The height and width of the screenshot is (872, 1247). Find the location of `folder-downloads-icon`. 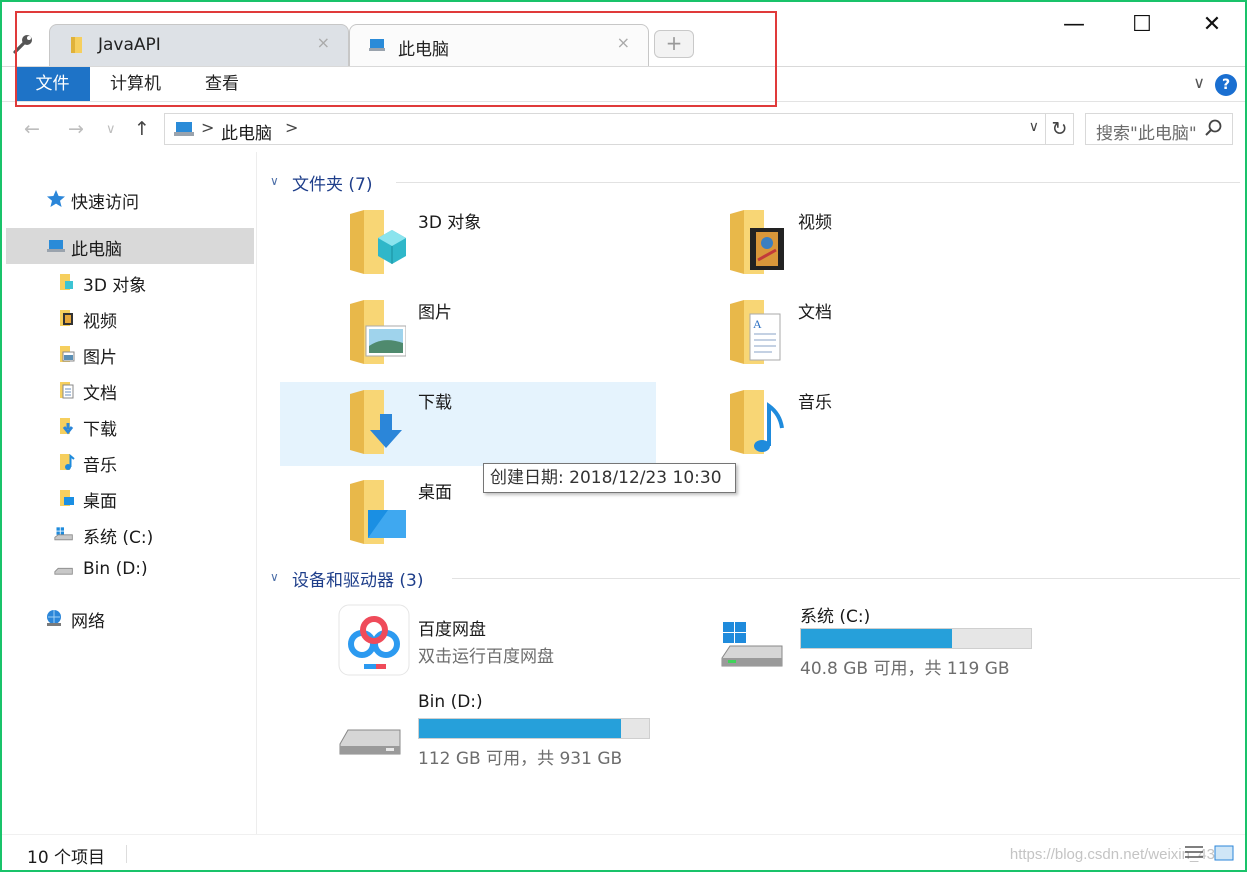

folder-downloads-icon is located at coordinates (67, 426).